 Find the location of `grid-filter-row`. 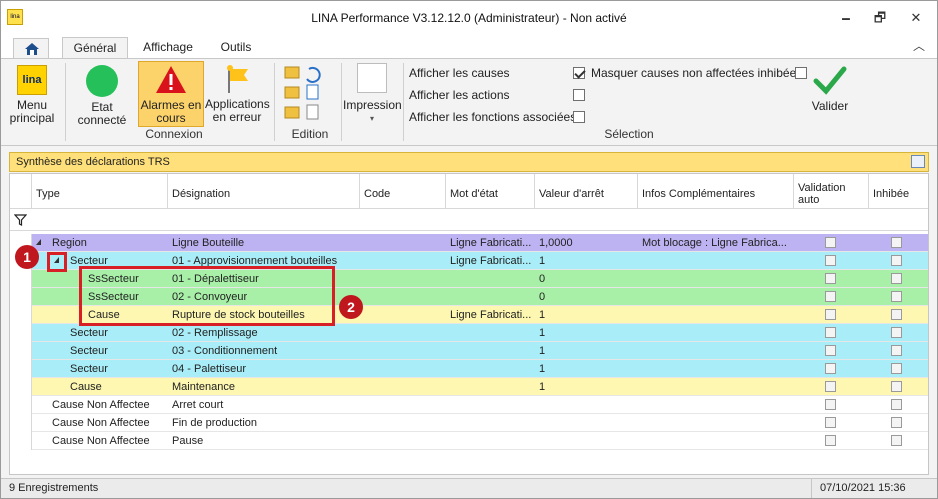

grid-filter-row is located at coordinates (469, 220).